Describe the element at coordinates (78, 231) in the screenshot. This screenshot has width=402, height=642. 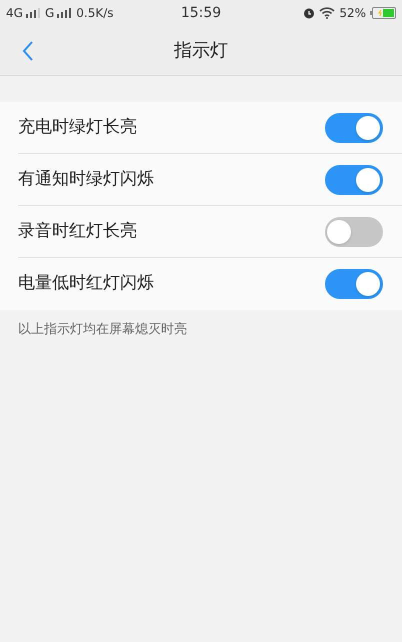
I see `setting-label: 录音时红灯长亮` at that location.